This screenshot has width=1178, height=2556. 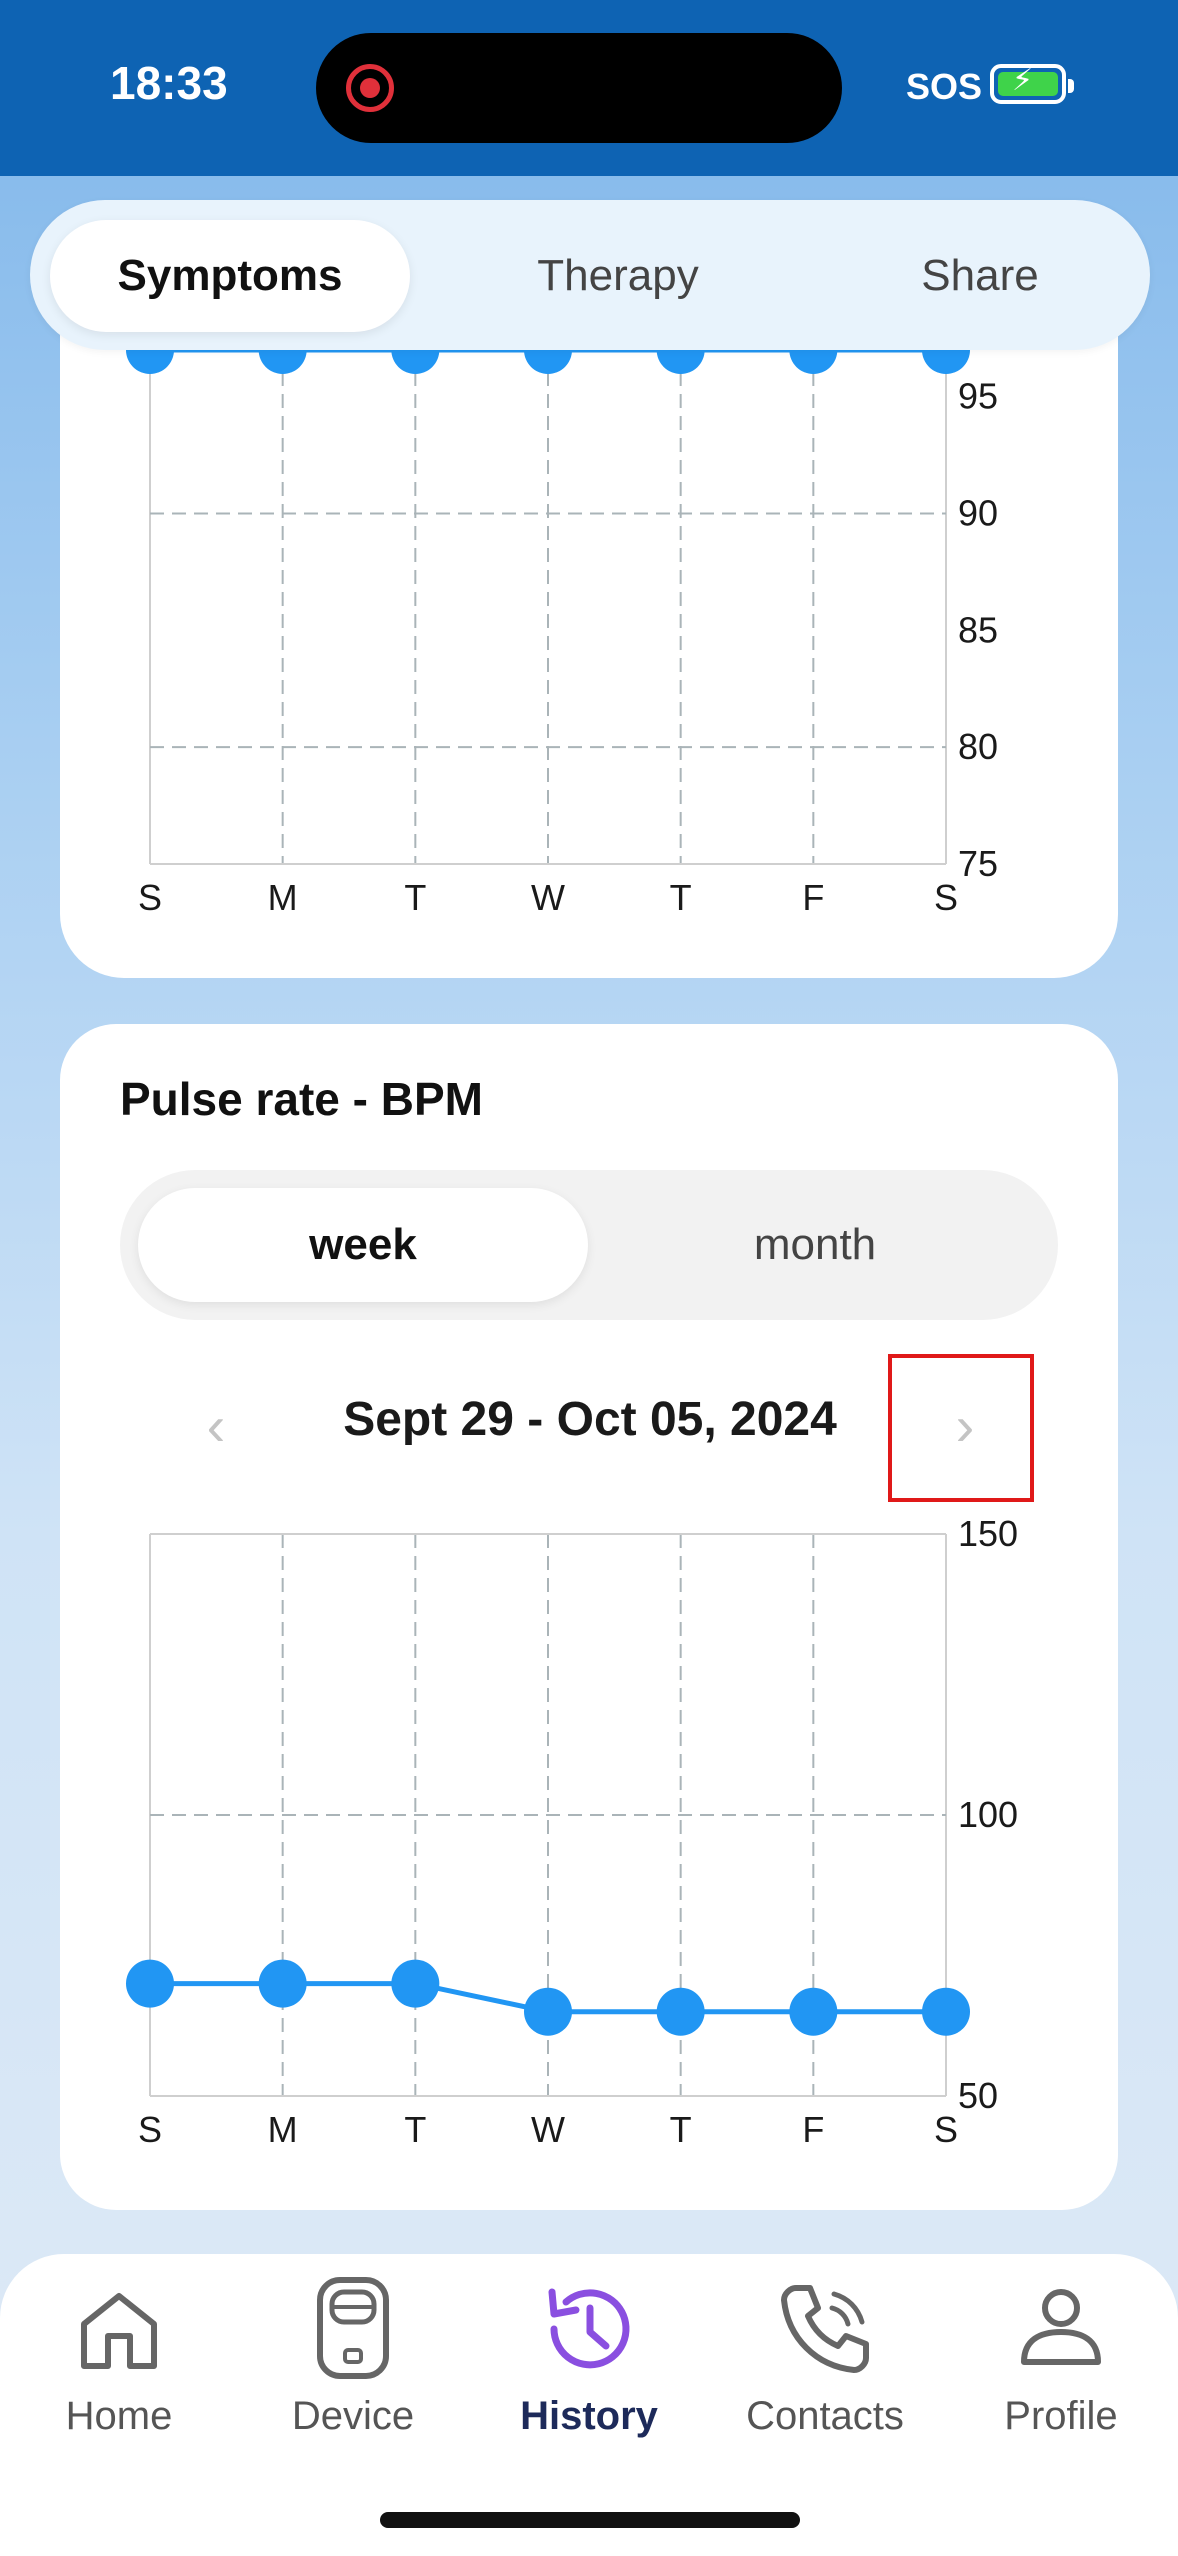 I want to click on pulse-y-tick-label: 100, so click(x=988, y=1814).